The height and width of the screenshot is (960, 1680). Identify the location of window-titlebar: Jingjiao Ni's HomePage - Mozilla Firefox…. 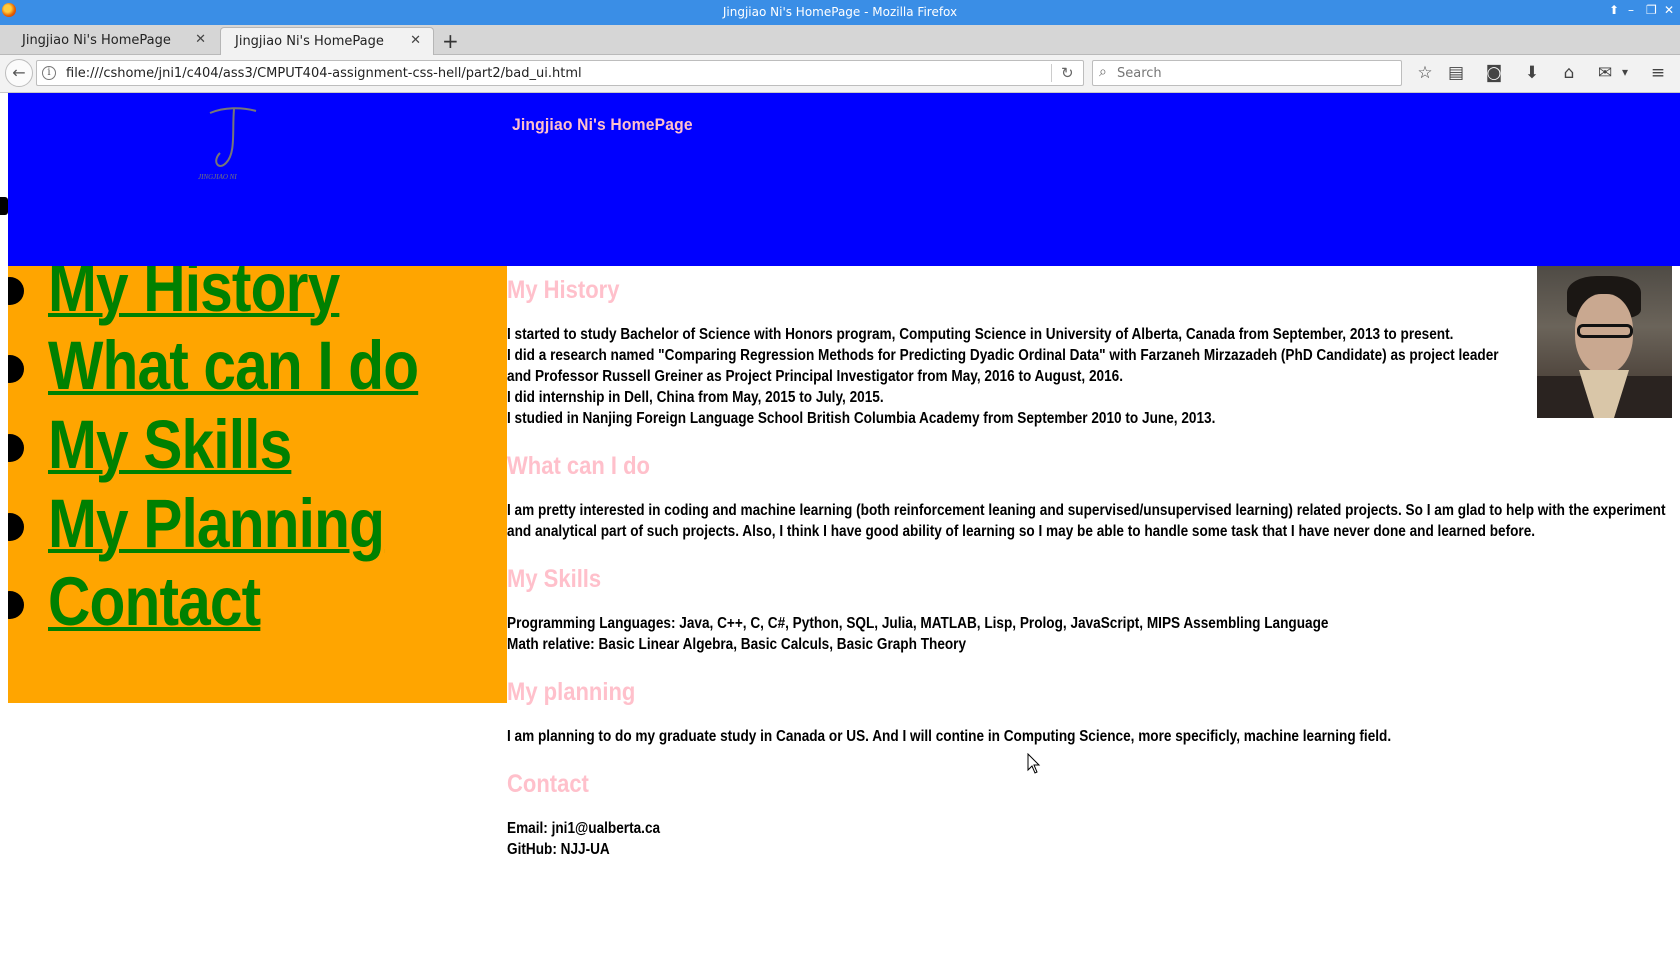
(840, 12).